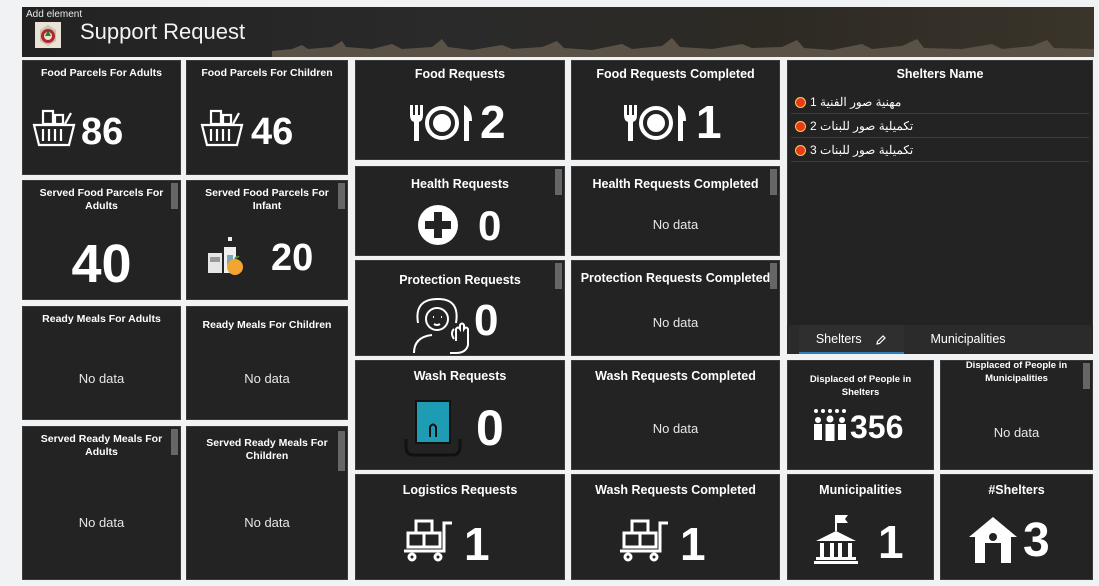  What do you see at coordinates (101, 363) in the screenshot?
I see `panel-ready-meals-adults: Ready Meals For Adults No data` at bounding box center [101, 363].